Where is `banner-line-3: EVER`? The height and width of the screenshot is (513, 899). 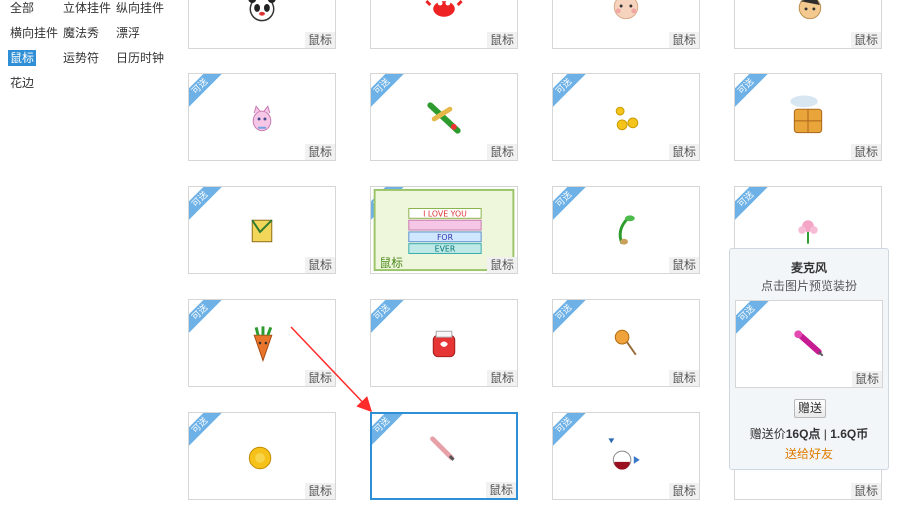 banner-line-3: EVER is located at coordinates (445, 249).